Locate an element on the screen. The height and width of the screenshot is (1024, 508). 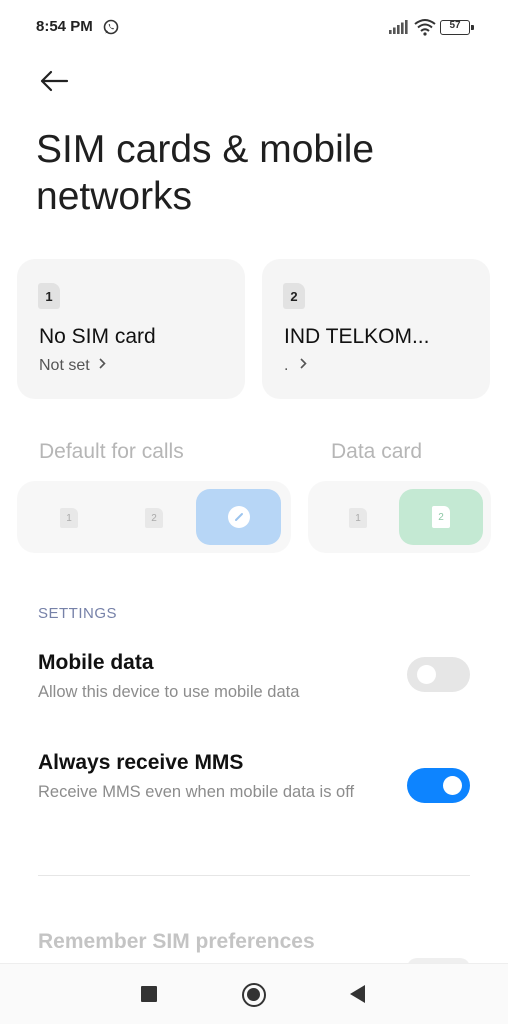
always-mms-subtitle: Receive MMS even when mobile data is off is located at coordinates (196, 792).